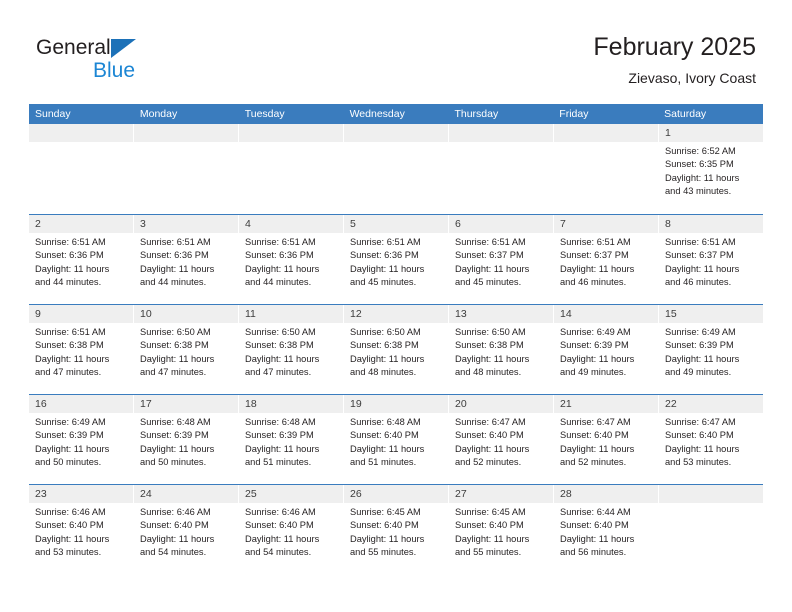  Describe the element at coordinates (81, 224) in the screenshot. I see `day-number: 2` at that location.